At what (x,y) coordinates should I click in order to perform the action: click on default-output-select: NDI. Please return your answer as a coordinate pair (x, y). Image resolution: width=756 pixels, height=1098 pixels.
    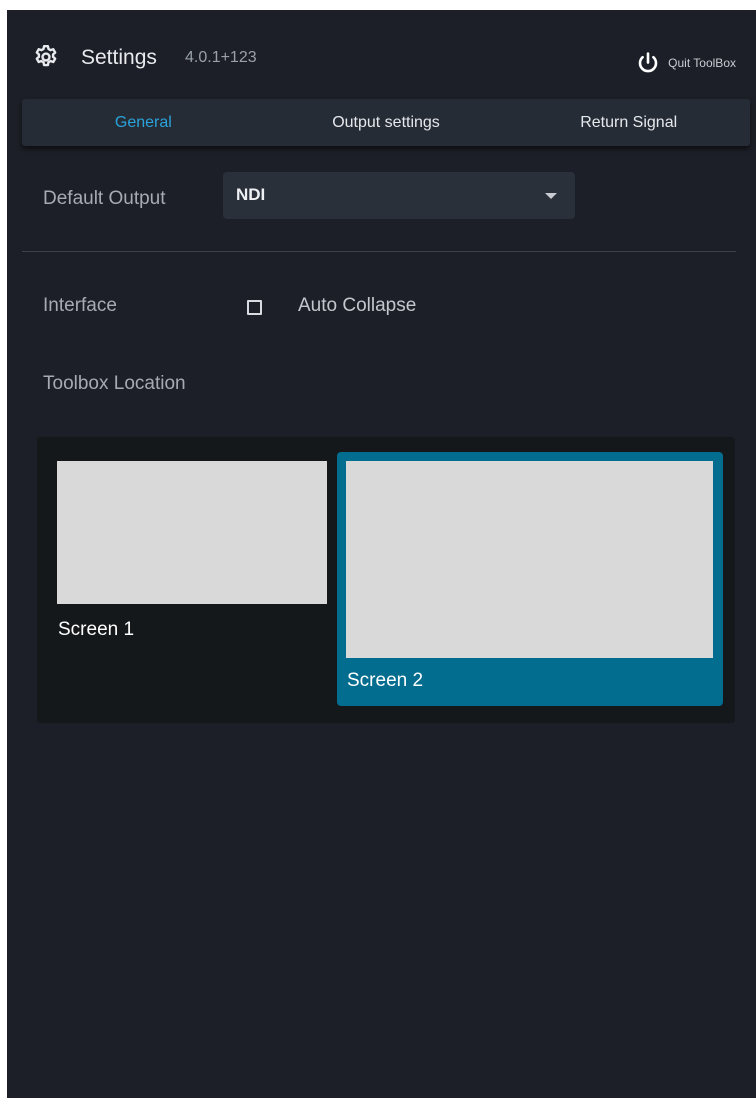
    Looking at the image, I should click on (399, 195).